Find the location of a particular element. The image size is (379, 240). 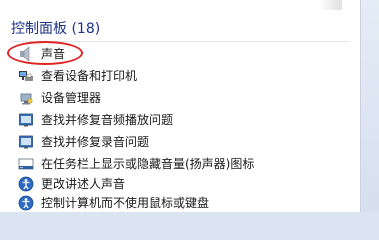

result-item-label: 设备管理器 is located at coordinates (71, 98).